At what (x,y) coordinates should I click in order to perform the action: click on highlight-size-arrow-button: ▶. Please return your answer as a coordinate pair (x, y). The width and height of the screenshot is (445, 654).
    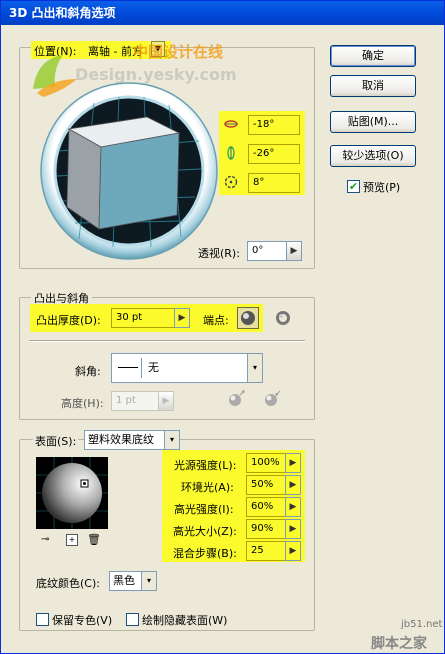
    Looking at the image, I should click on (293, 529).